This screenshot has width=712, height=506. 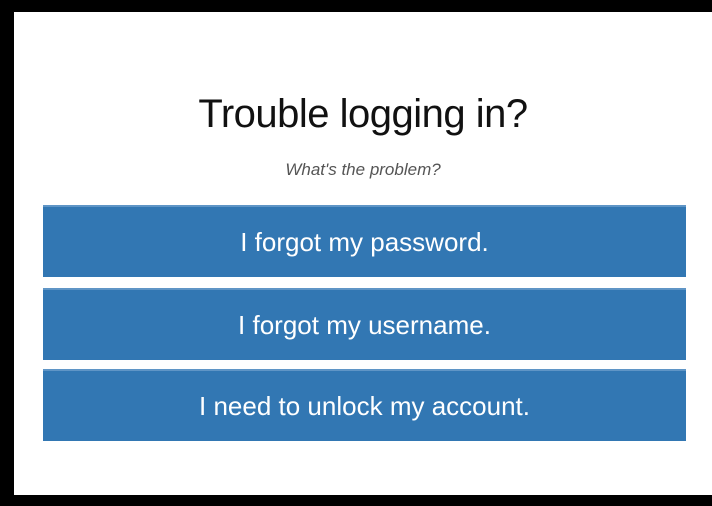 What do you see at coordinates (364, 405) in the screenshot?
I see `unlock-account-button: I need to unlock my account.` at bounding box center [364, 405].